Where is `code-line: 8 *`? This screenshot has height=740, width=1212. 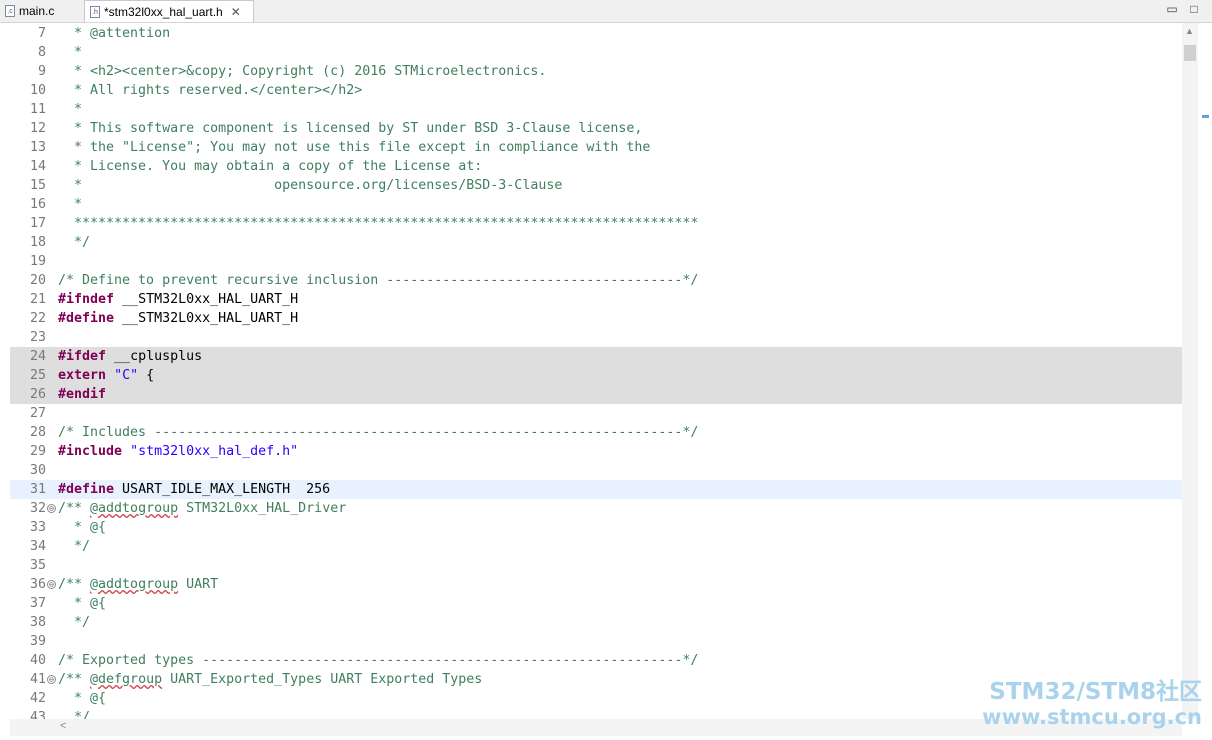 code-line: 8 * is located at coordinates (596, 52).